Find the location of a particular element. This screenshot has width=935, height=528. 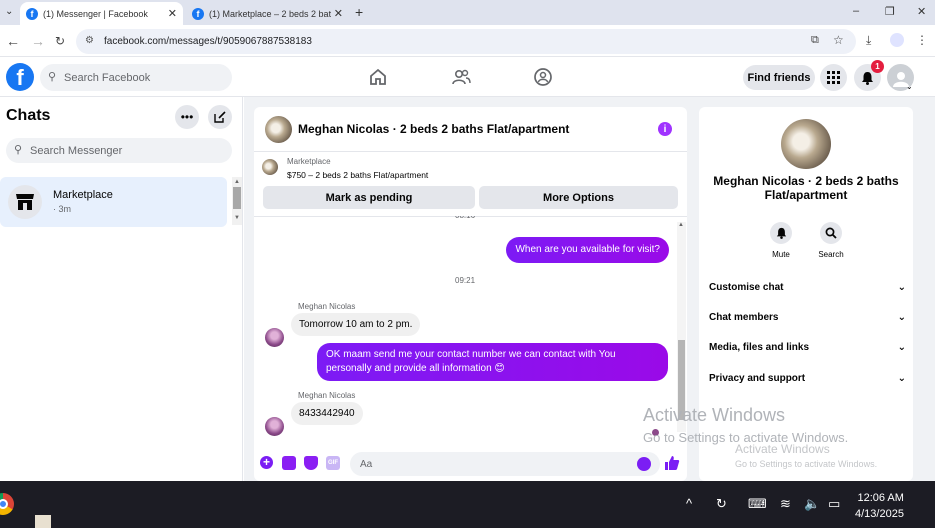

sticker-icon is located at coordinates (311, 463).